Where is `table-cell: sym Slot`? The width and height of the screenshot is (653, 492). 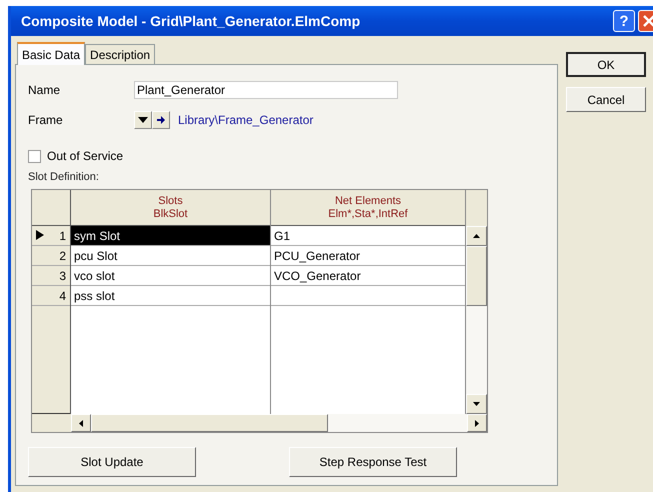 table-cell: sym Slot is located at coordinates (170, 236).